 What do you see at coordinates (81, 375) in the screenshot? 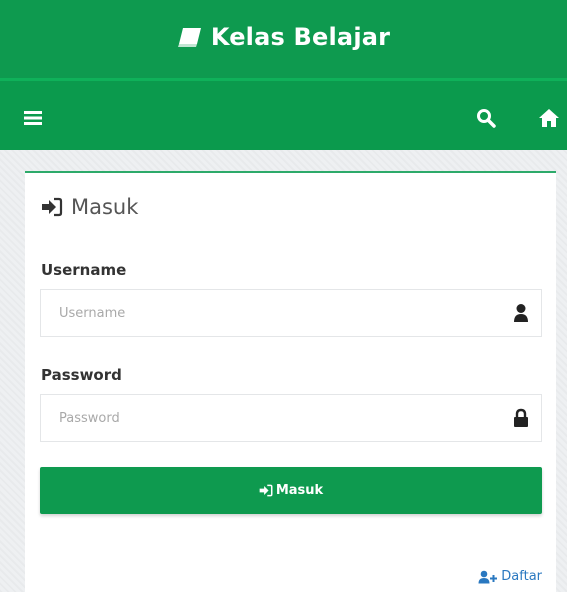
I see `password-label: Password` at bounding box center [81, 375].